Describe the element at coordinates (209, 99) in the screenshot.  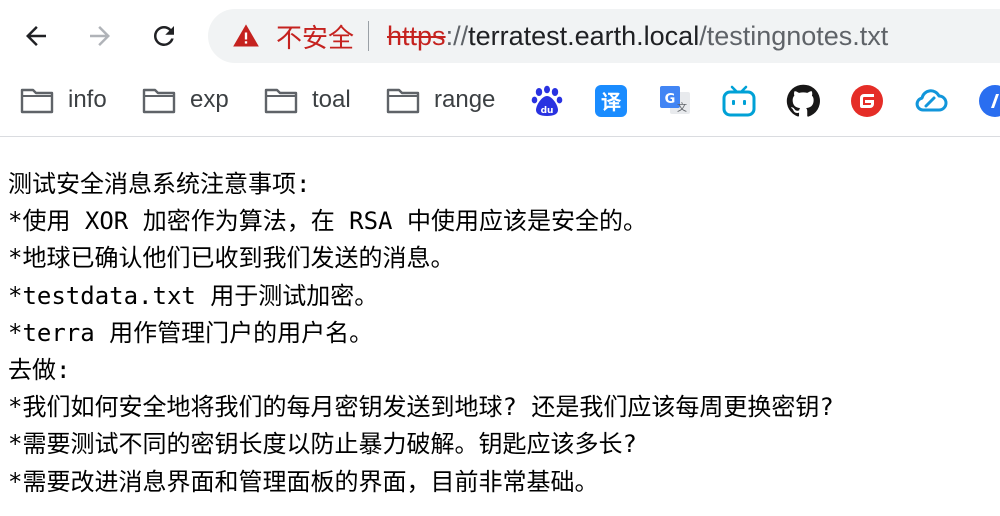
I see `bookmark-label: exp` at that location.